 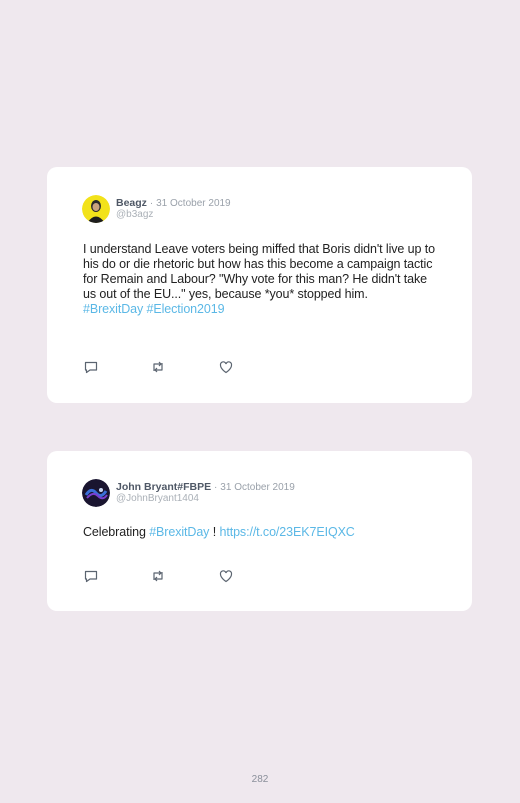 I want to click on author-handle: @b3agz, so click(x=134, y=214).